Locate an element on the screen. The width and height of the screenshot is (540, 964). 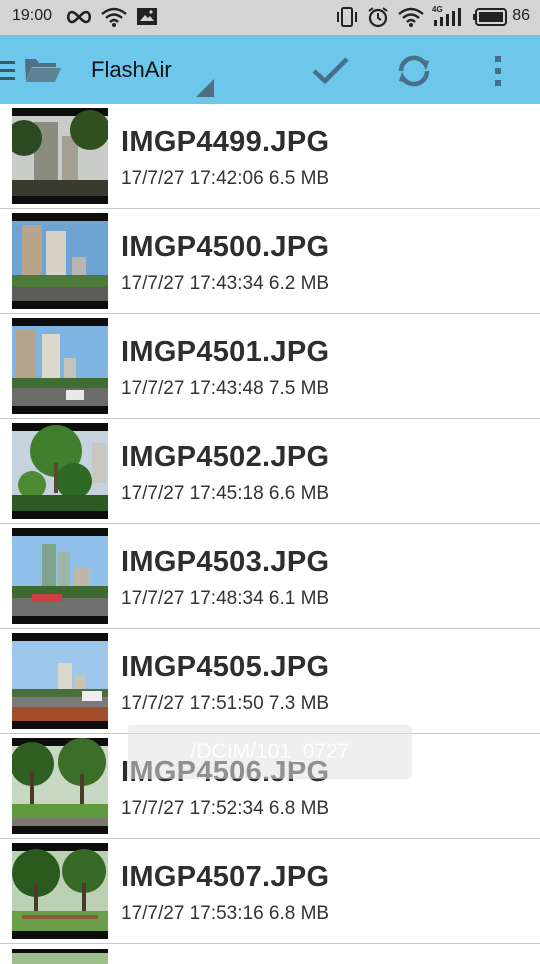
alarm-icon is located at coordinates (378, 19).